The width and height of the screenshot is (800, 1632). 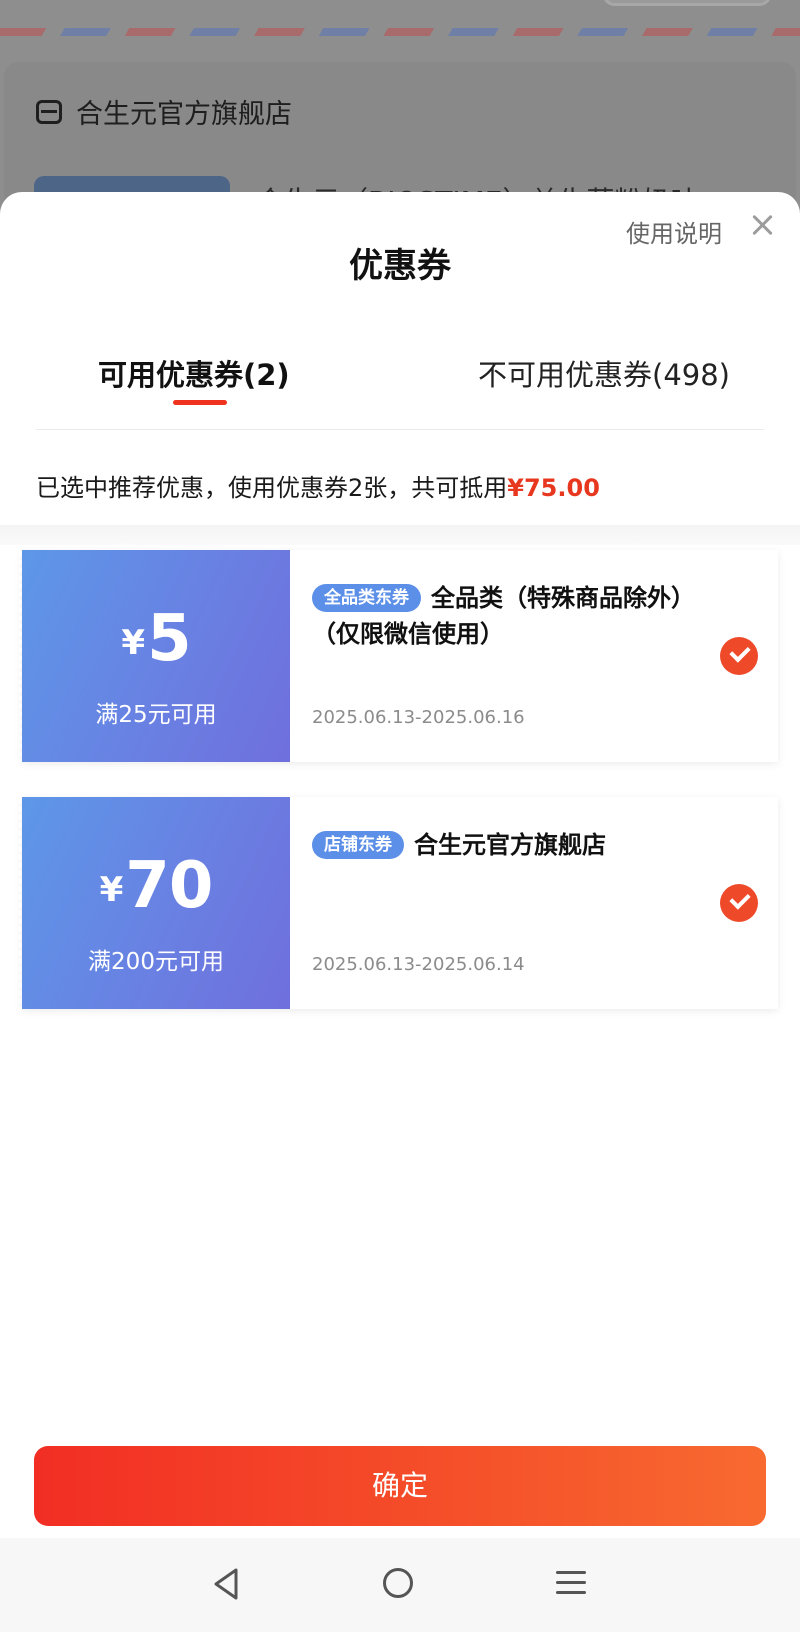 I want to click on coupon-amount: ¥5, so click(x=156, y=639).